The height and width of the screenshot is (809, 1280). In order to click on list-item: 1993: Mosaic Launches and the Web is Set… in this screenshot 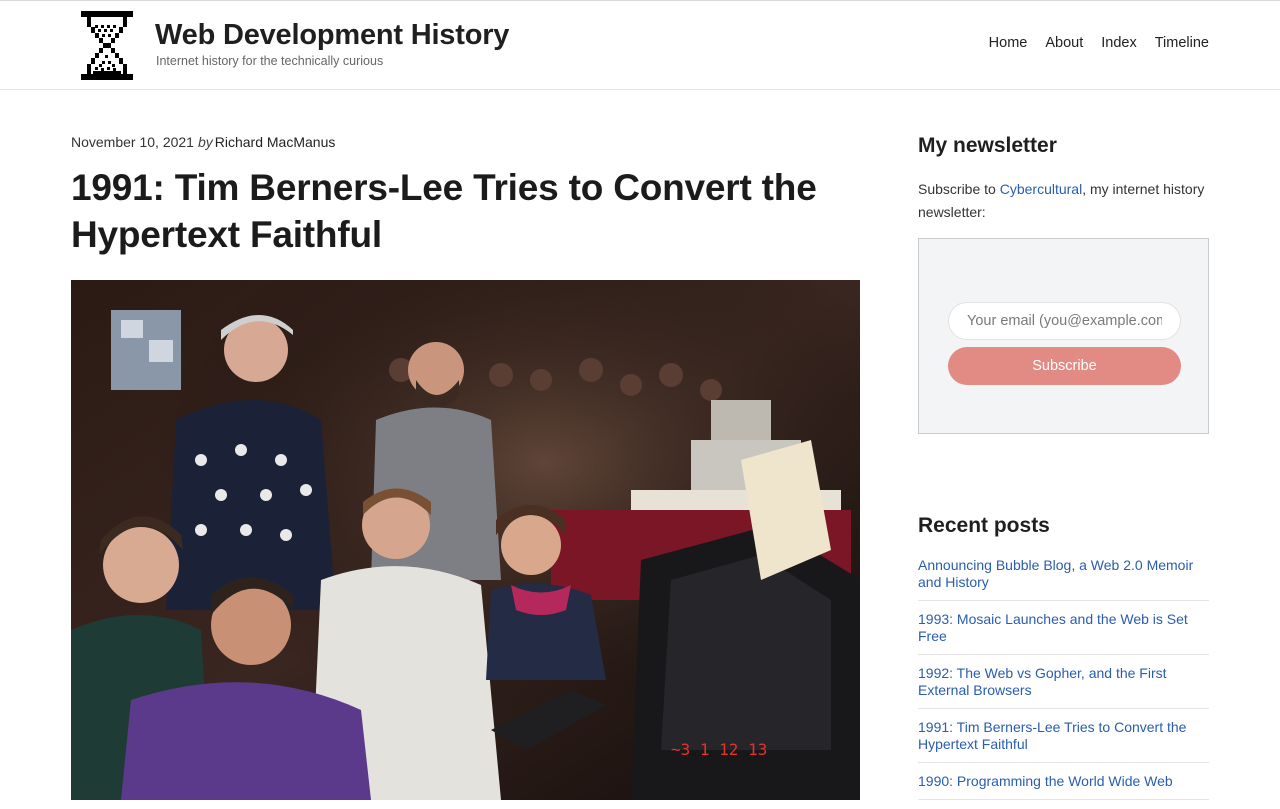, I will do `click(1063, 632)`.